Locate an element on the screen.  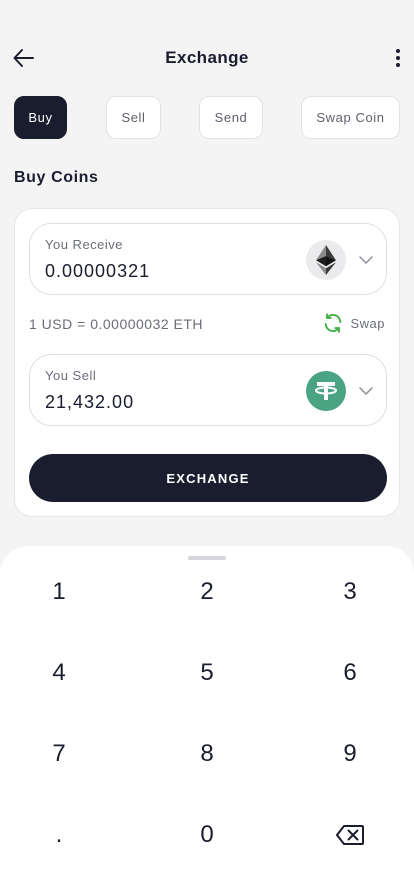
key-8: 8 is located at coordinates (207, 754).